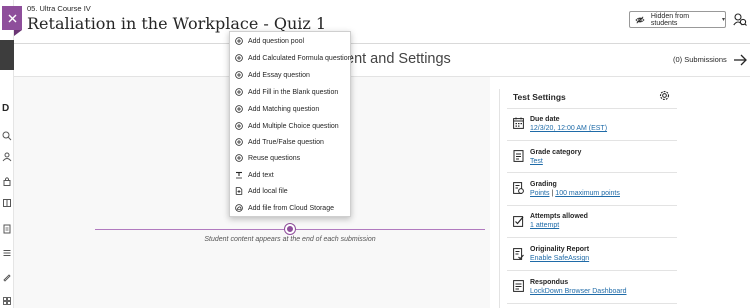  What do you see at coordinates (740, 19) in the screenshot?
I see `student-preview-icon` at bounding box center [740, 19].